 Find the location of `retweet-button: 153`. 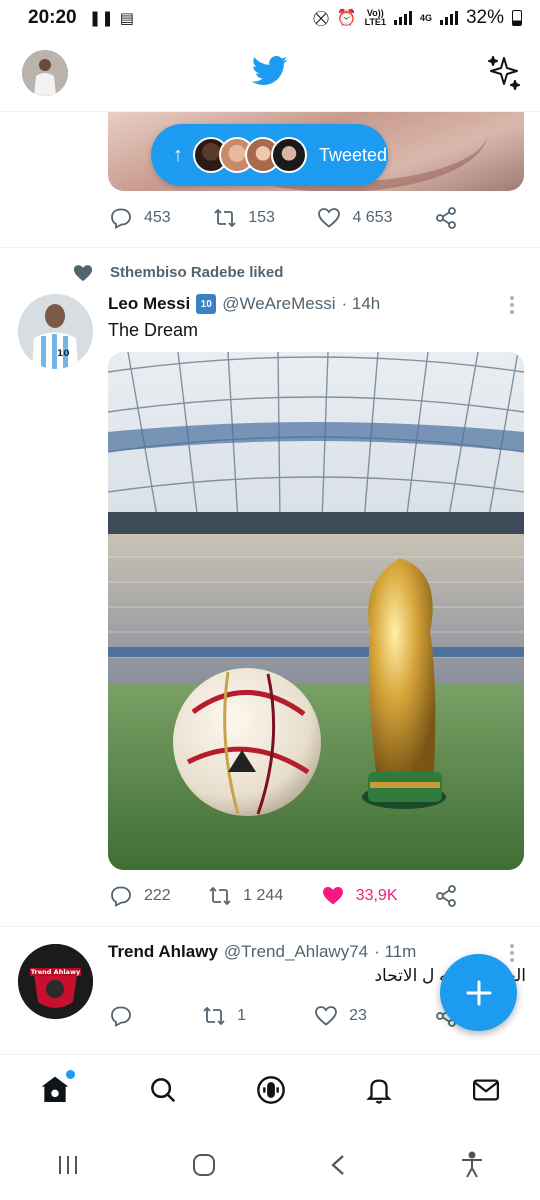

retweet-button: 153 is located at coordinates (243, 218).